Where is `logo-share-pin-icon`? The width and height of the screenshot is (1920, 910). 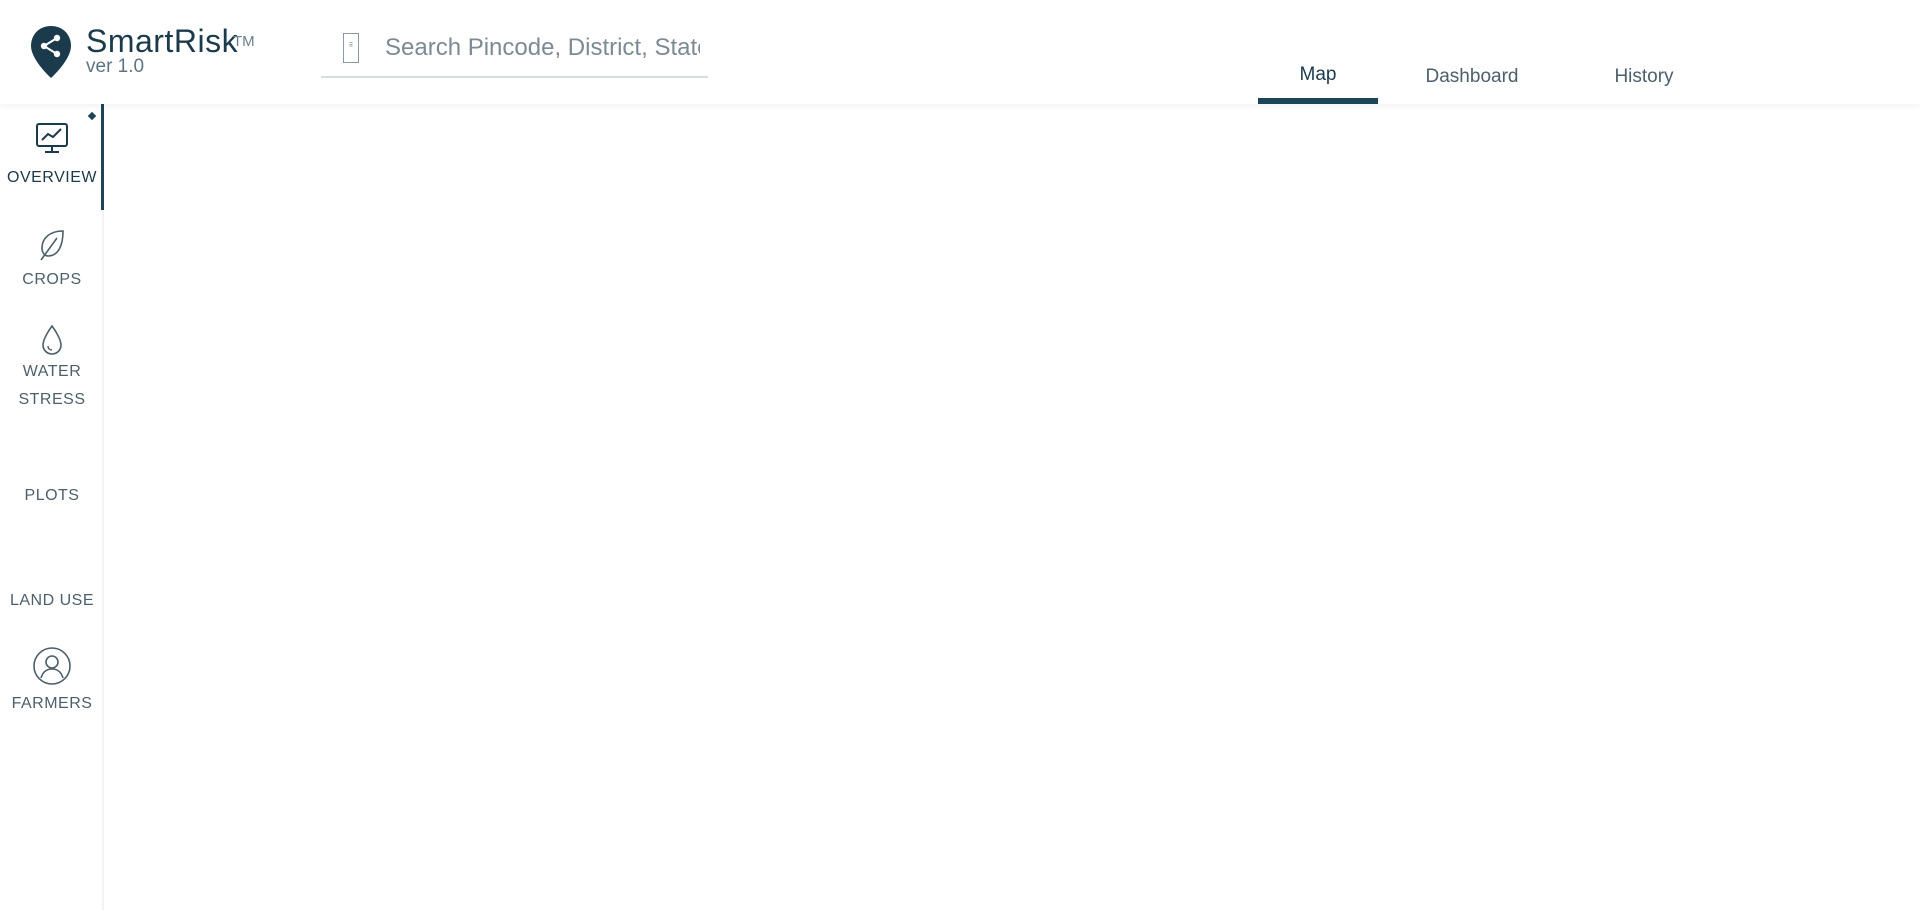
logo-share-pin-icon is located at coordinates (51, 52).